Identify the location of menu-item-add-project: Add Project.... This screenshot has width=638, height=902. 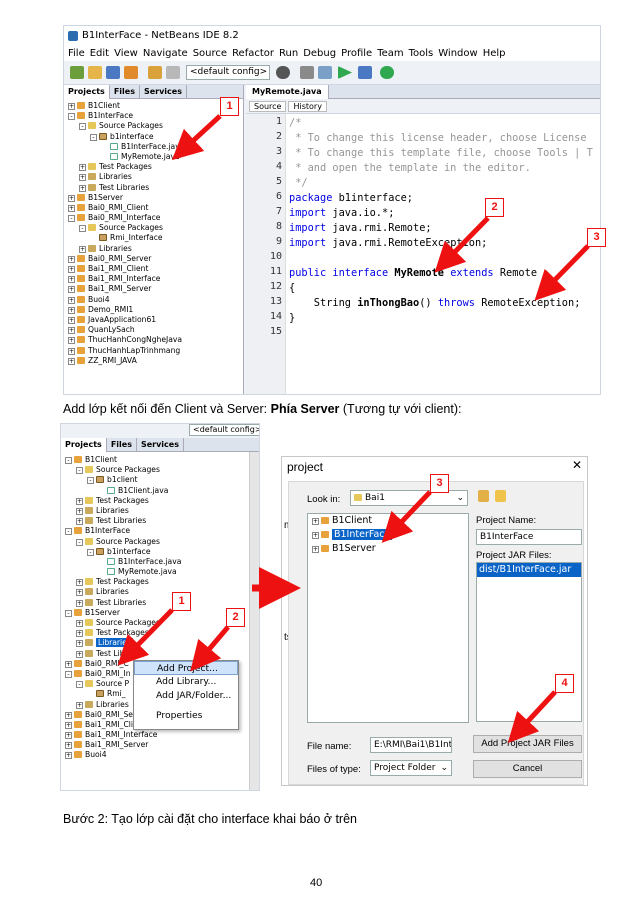
(186, 668).